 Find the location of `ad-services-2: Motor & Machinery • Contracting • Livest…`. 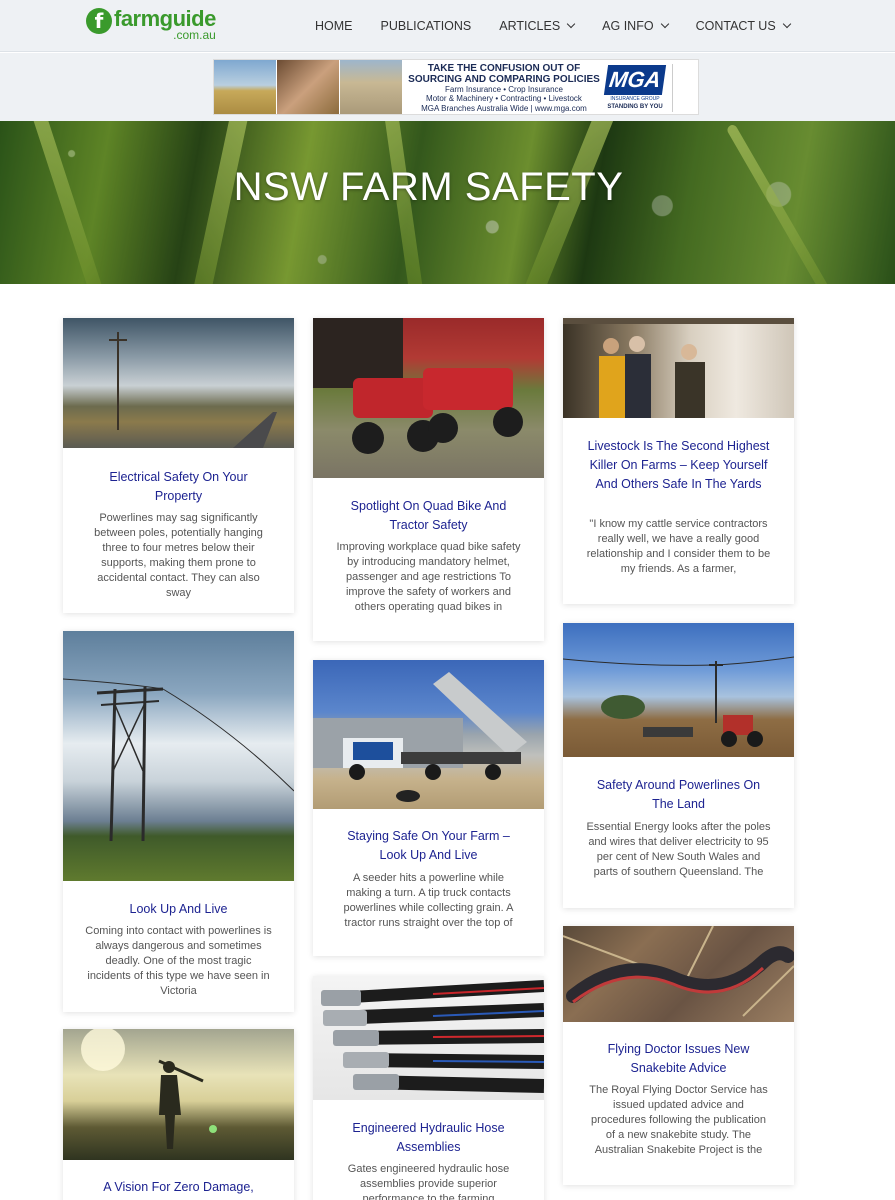

ad-services-2: Motor & Machinery • Contracting • Livest… is located at coordinates (504, 98).